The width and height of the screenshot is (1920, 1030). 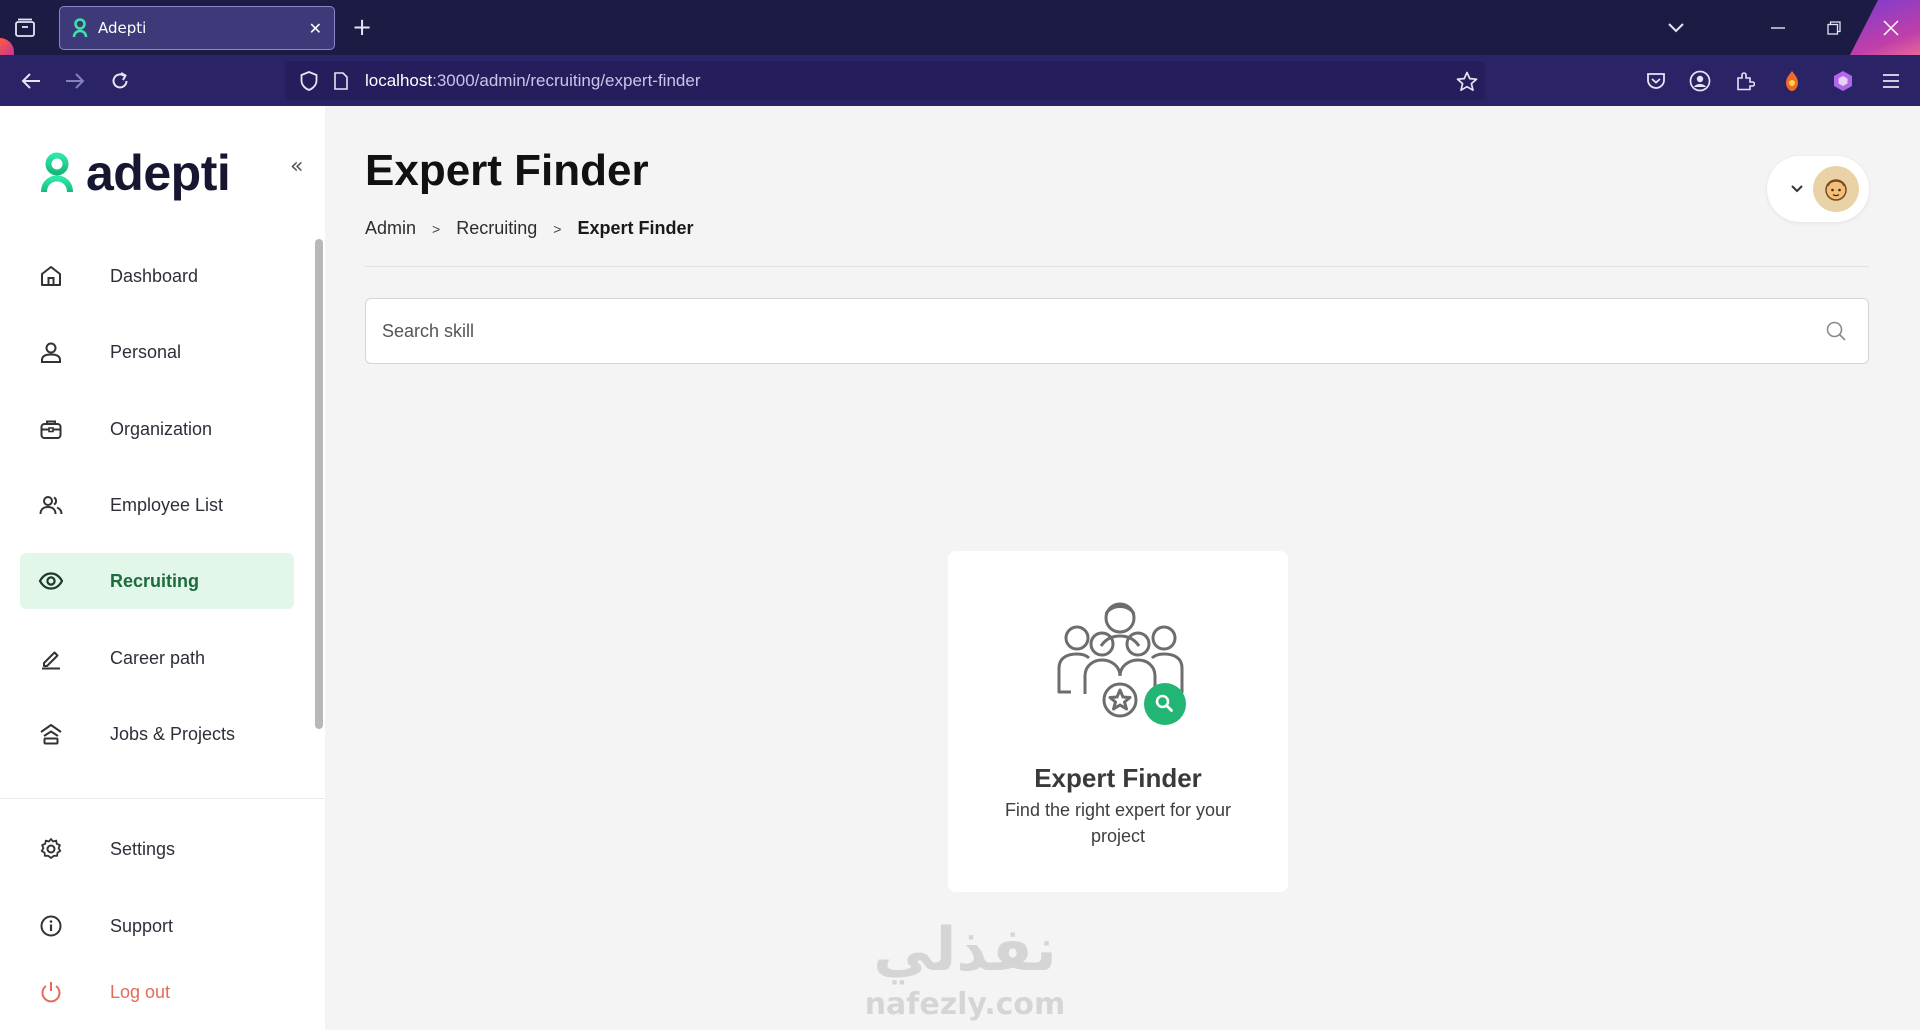 I want to click on breadcrumb-item-admin: Admin, so click(x=390, y=228).